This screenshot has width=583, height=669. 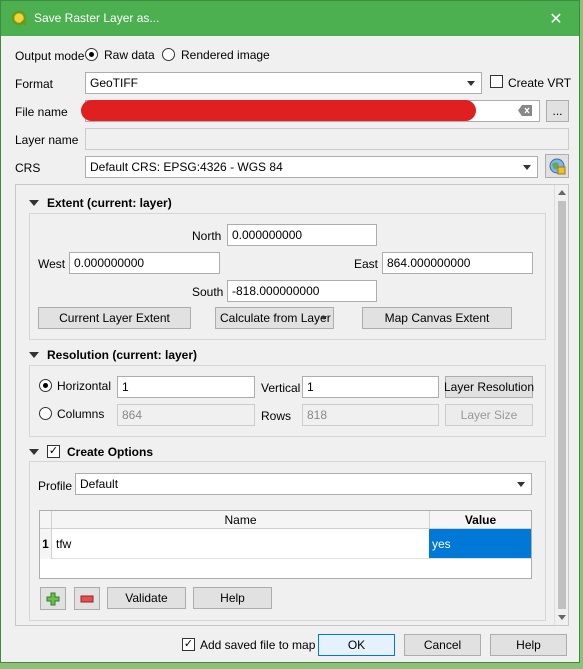 I want to click on crs-select: Default CRS: EPSG:4326 - WGS 84, so click(x=311, y=167).